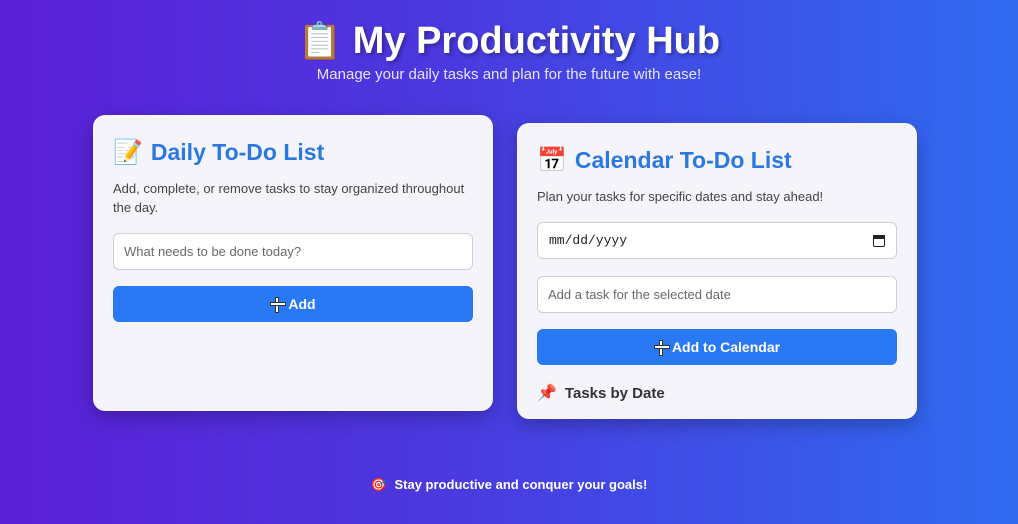 This screenshot has width=1018, height=524. I want to click on footer-text: Stay productive and conquer your goals!, so click(521, 484).